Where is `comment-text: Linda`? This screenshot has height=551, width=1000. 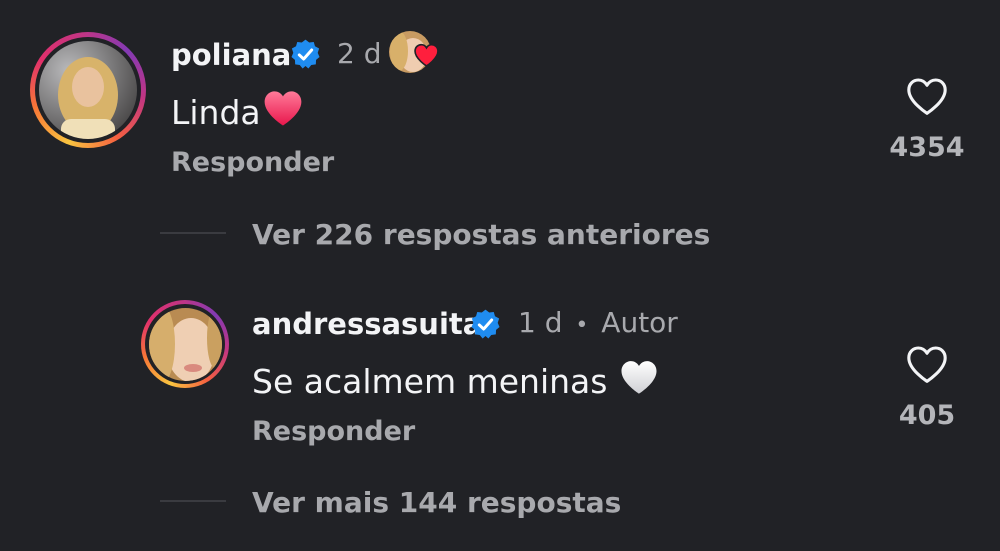
comment-text: Linda is located at coordinates (237, 112).